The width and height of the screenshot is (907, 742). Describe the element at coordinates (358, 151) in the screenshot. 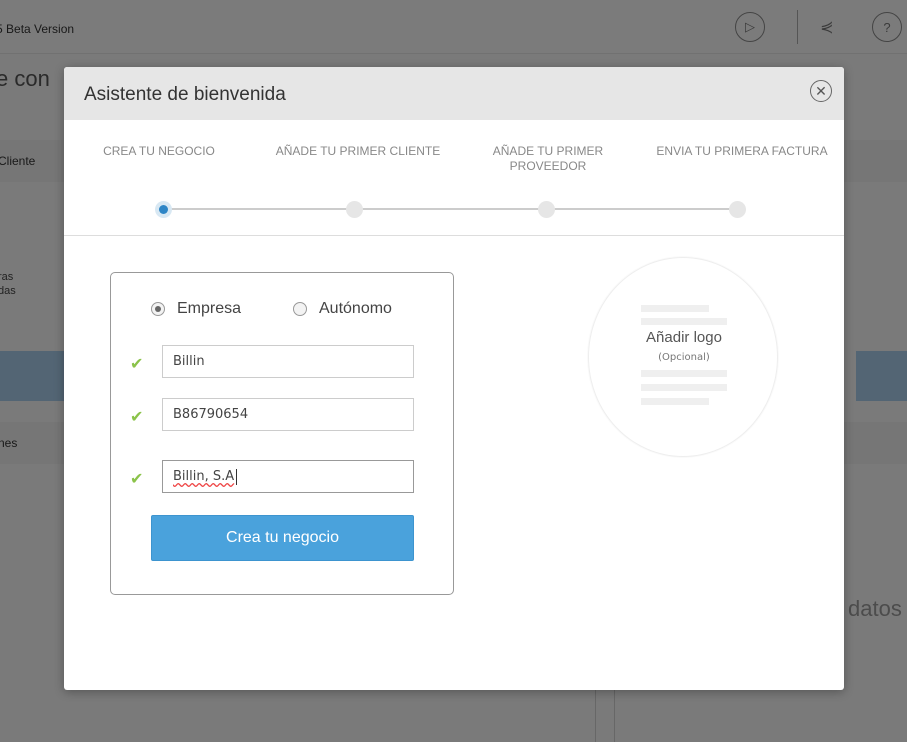

I see `step-2-label: AÑADE TU PRIMER CLIENTE` at that location.